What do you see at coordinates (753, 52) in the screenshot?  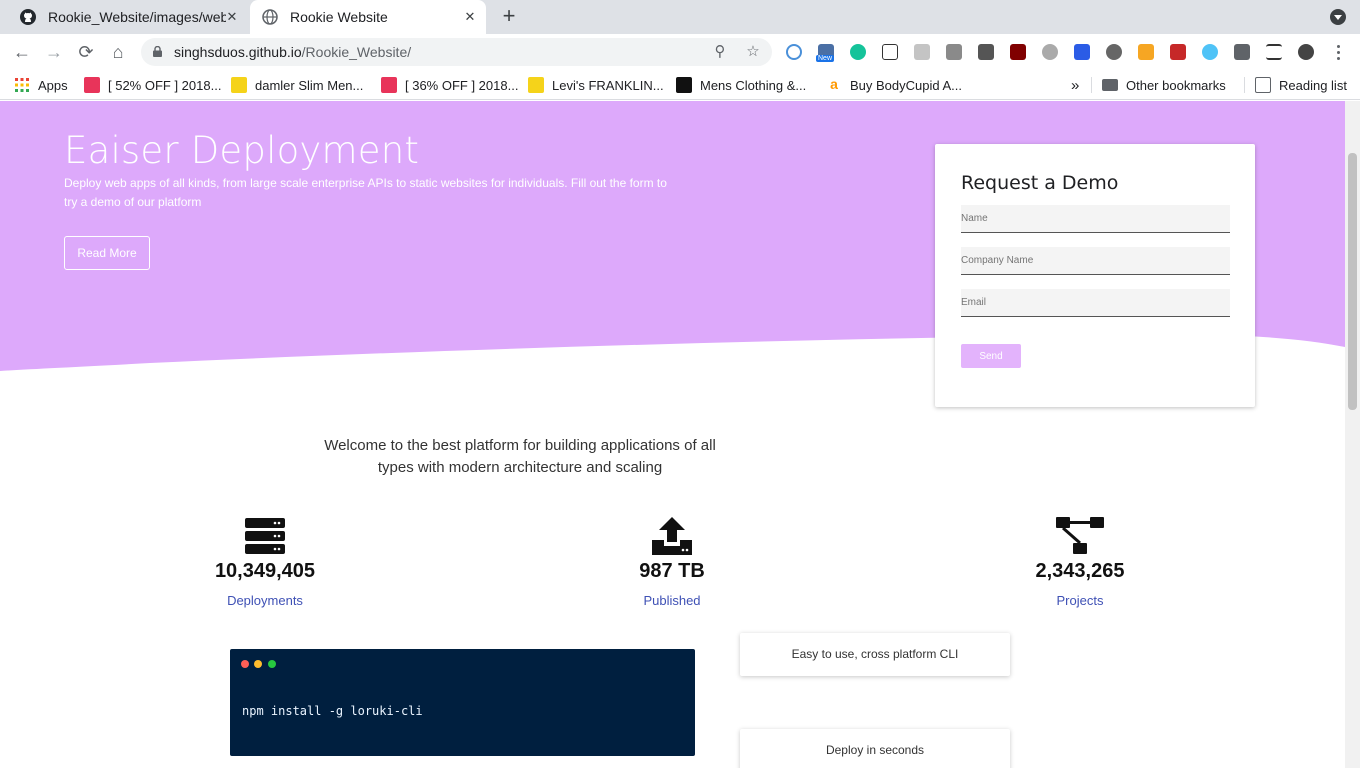 I see `star-icon: ☆` at bounding box center [753, 52].